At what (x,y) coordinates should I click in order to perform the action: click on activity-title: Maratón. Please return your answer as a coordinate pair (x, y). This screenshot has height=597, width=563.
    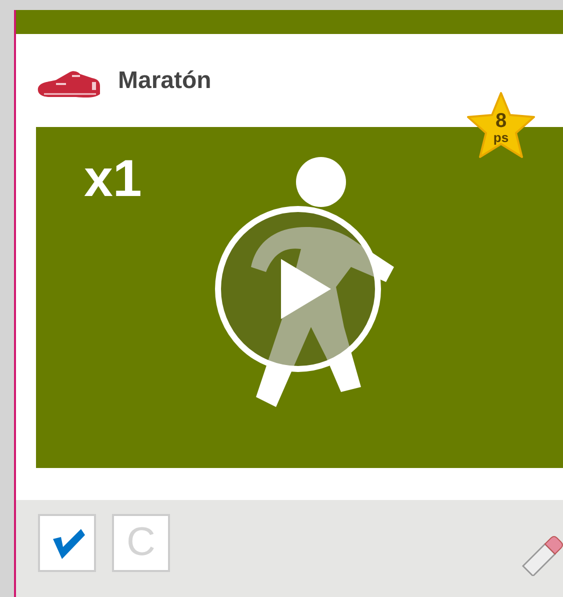
    Looking at the image, I should click on (165, 80).